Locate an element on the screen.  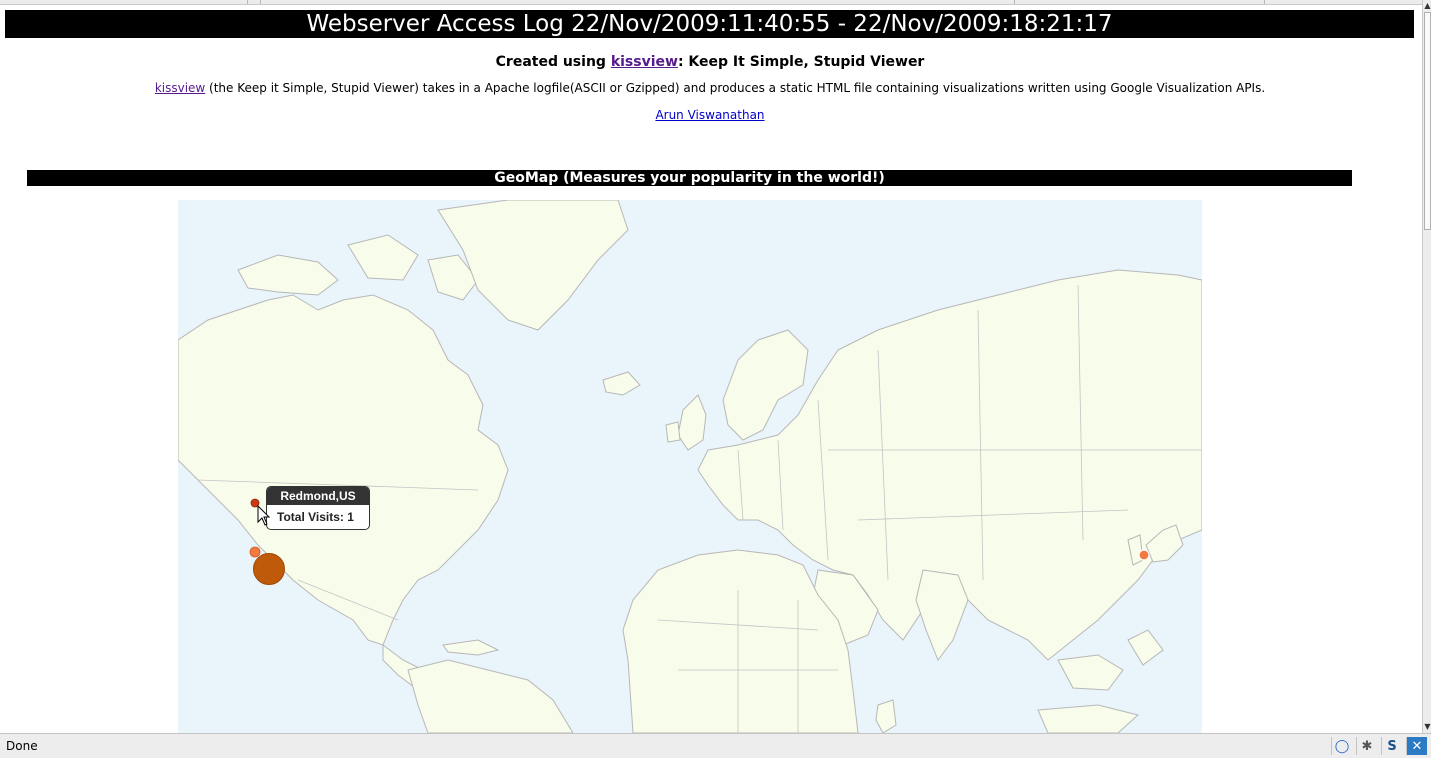
s-badge-icon: S is located at coordinates (1391, 746).